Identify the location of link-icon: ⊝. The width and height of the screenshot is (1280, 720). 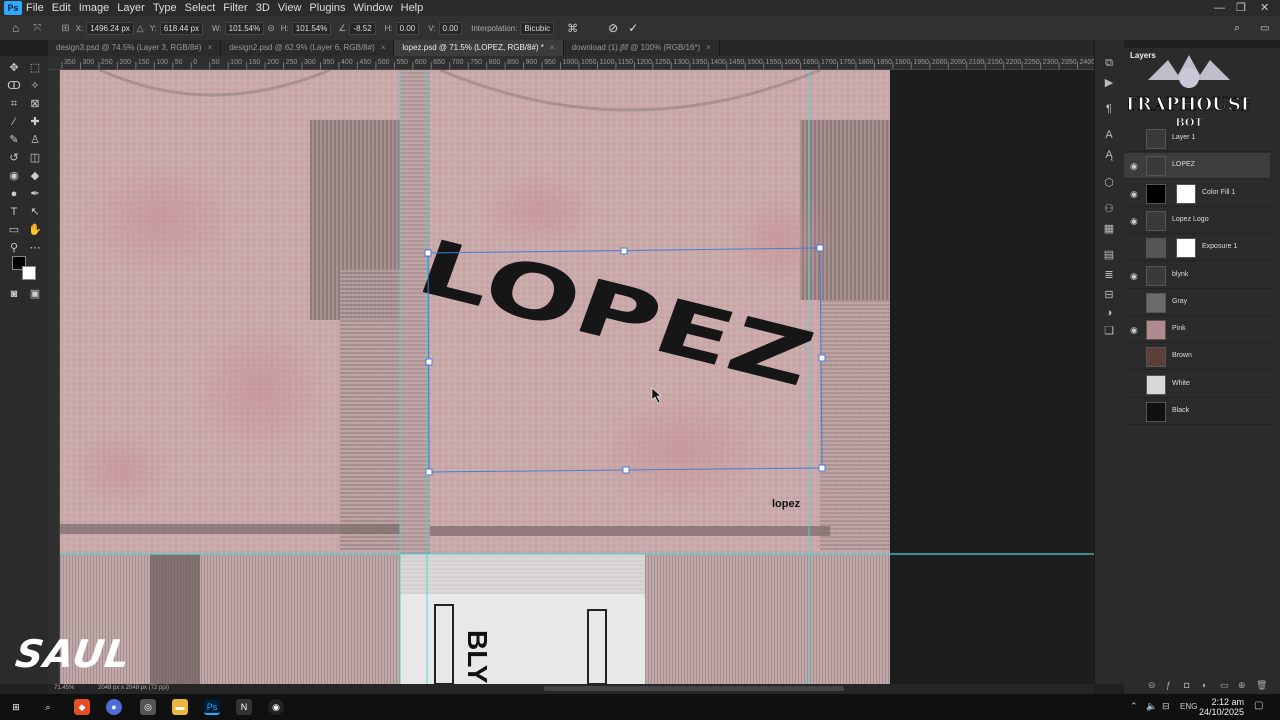
(271, 28).